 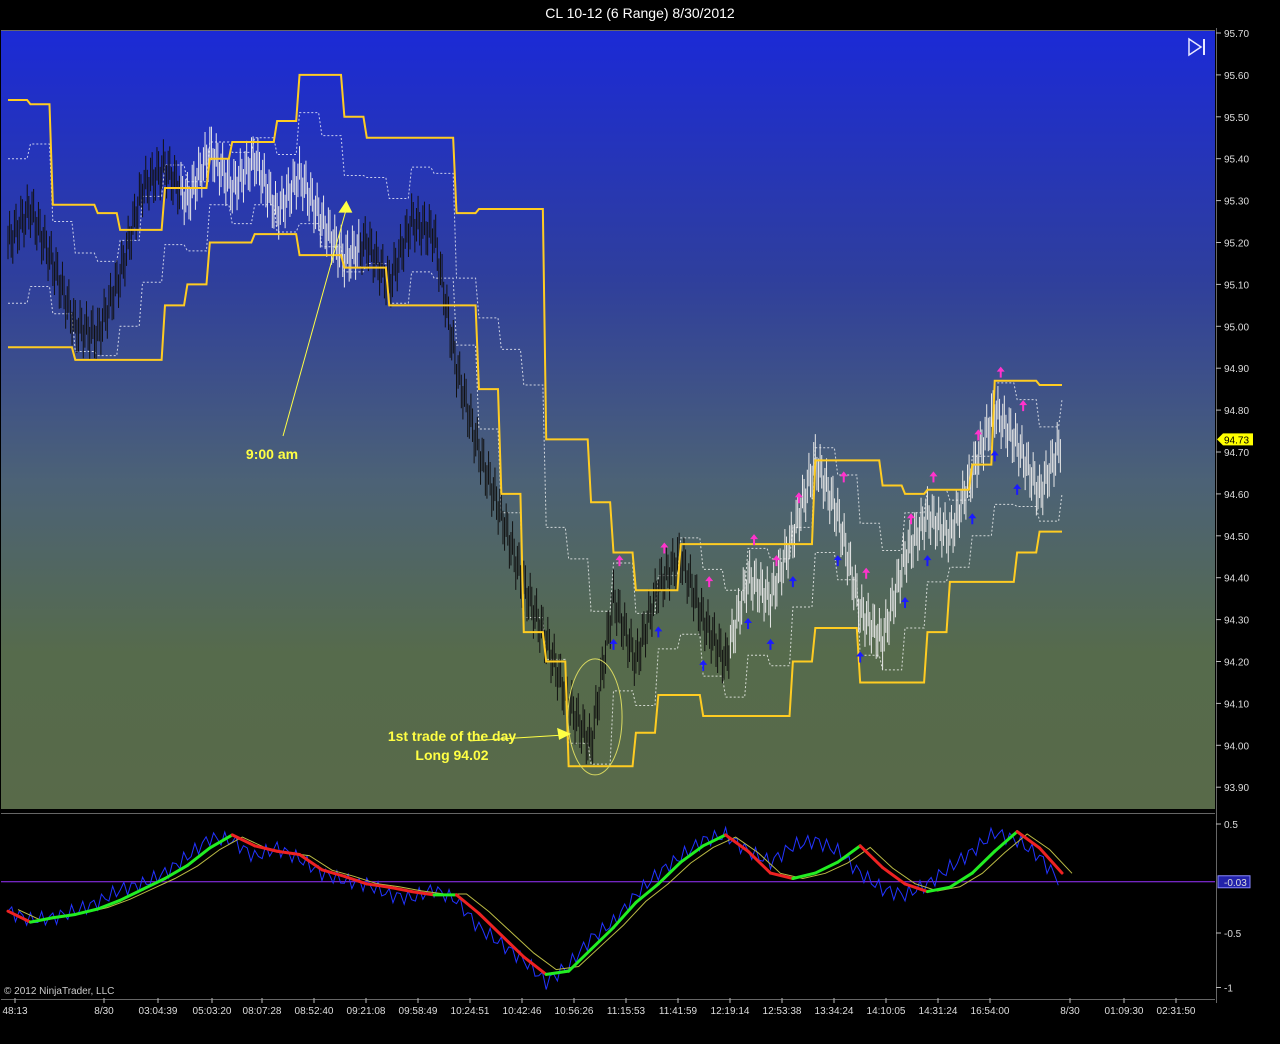 What do you see at coordinates (1176, 1011) in the screenshot?
I see `x-axis-label: 02:31:50` at bounding box center [1176, 1011].